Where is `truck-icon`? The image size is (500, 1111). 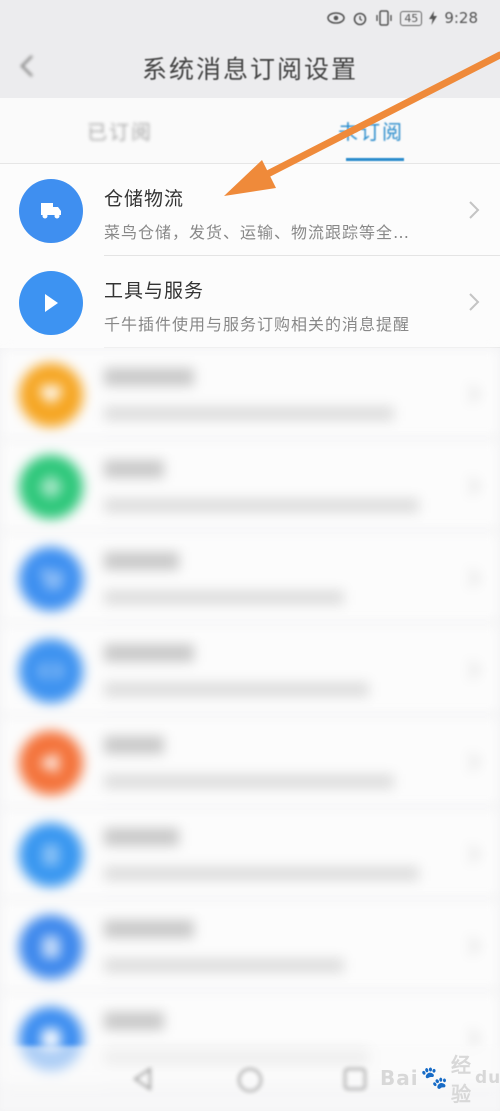 truck-icon is located at coordinates (51, 211).